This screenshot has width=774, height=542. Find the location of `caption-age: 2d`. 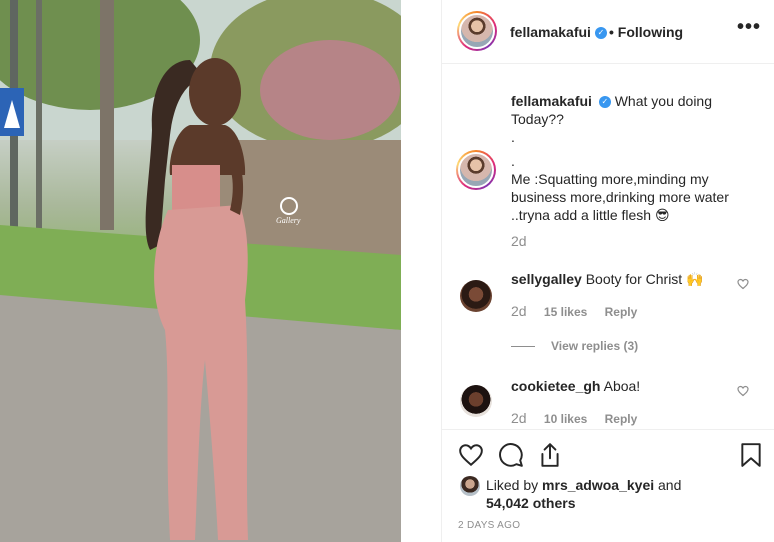

caption-age: 2d is located at coordinates (519, 241).